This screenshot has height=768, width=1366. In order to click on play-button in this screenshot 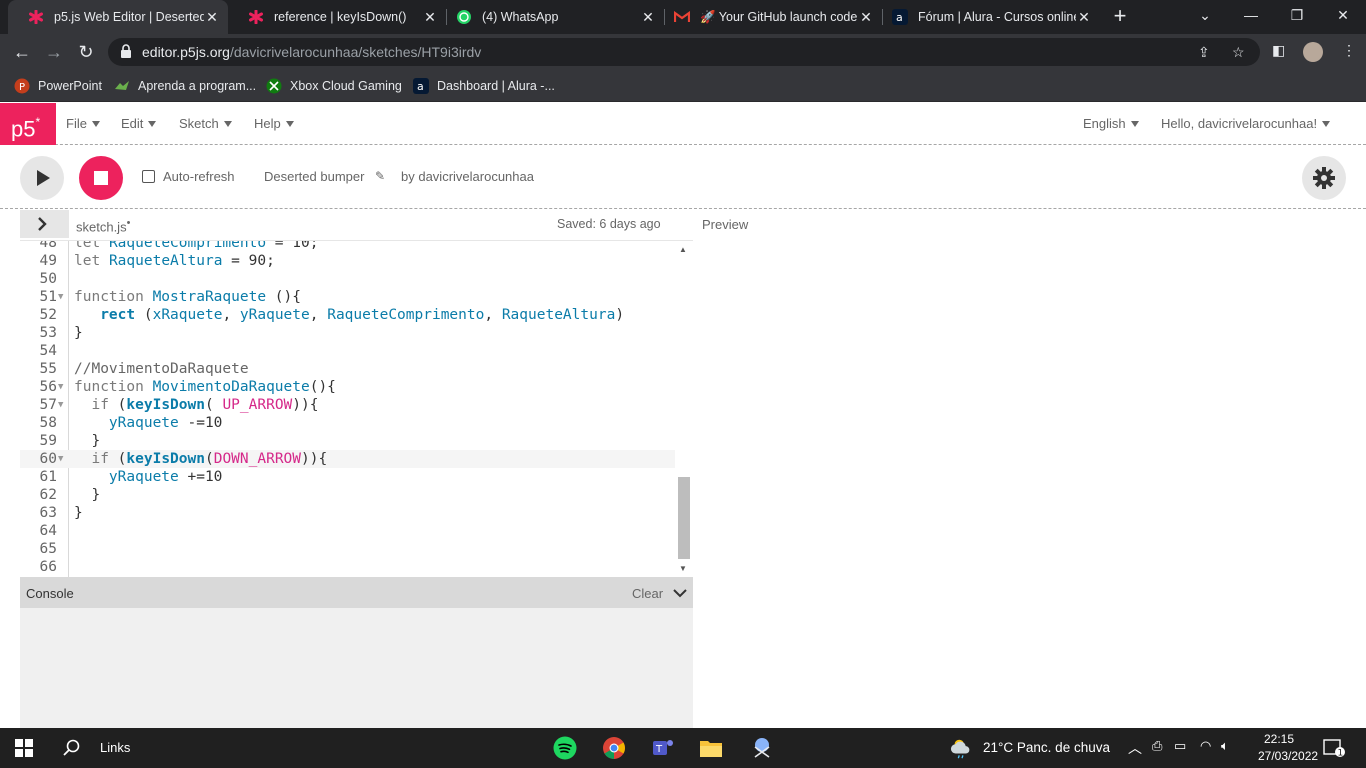, I will do `click(42, 178)`.